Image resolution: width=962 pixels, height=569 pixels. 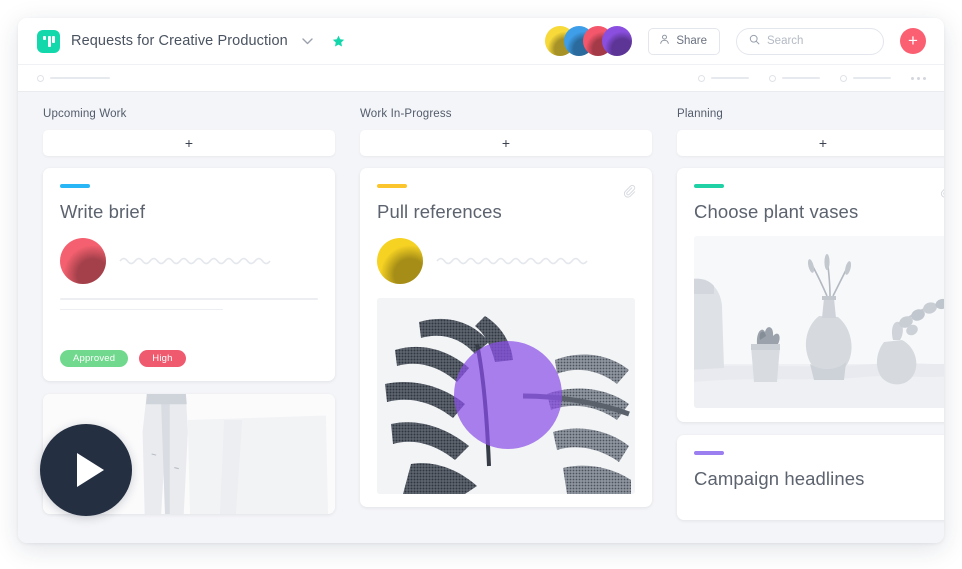 I want to click on ceramic-vases-photo, so click(x=819, y=322).